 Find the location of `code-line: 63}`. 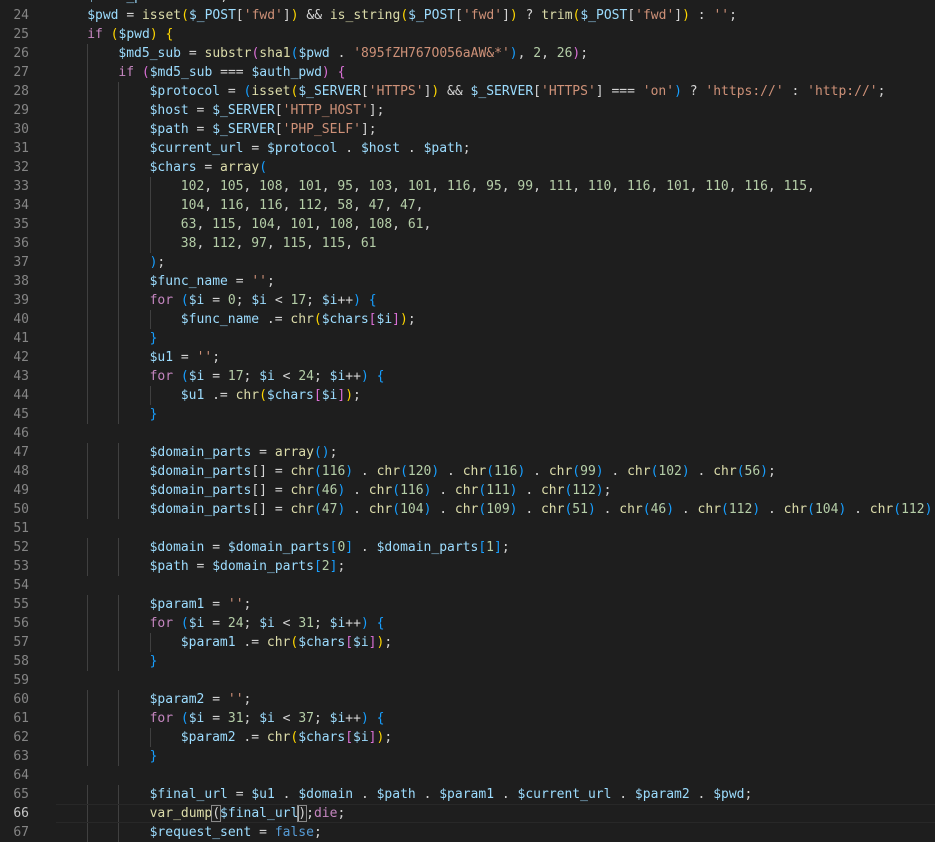

code-line: 63} is located at coordinates (467, 756).